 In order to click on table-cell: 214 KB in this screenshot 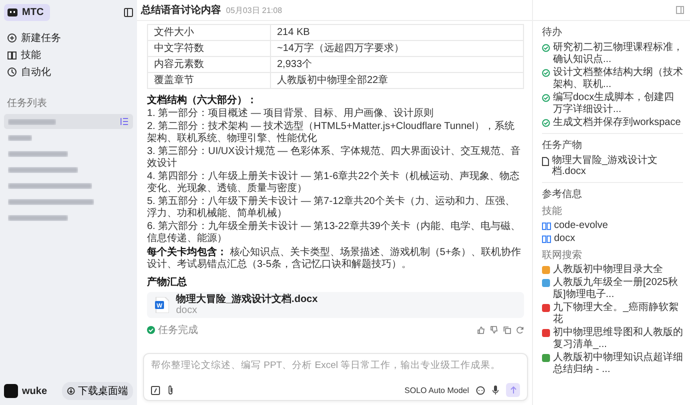, I will do `click(397, 32)`.